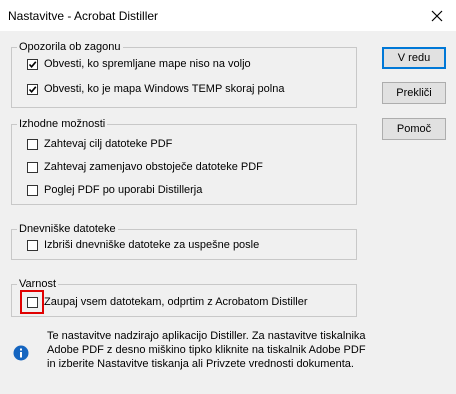 The height and width of the screenshot is (394, 456). Describe the element at coordinates (228, 15) in the screenshot. I see `title-bar: Nastavitve - Acrobat Distiller` at that location.